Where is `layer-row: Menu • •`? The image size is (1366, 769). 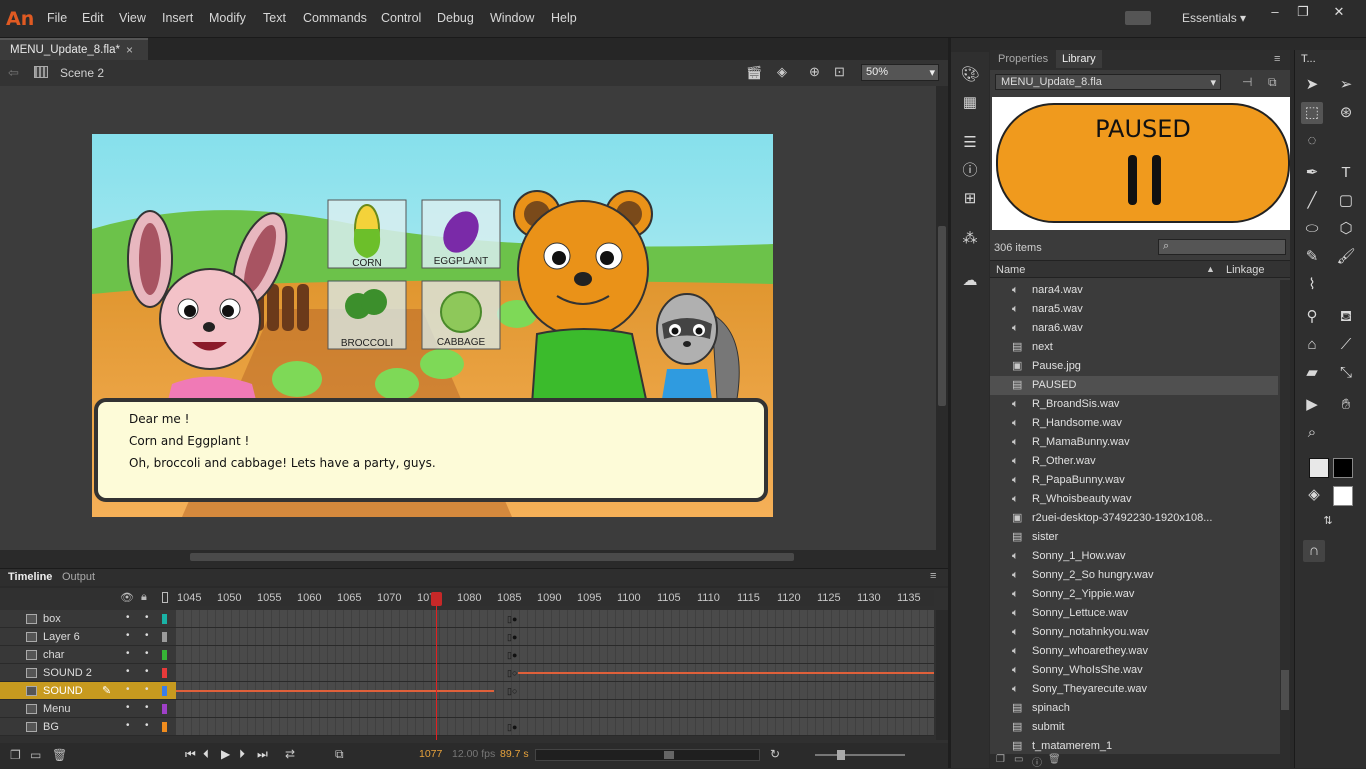
layer-row: Menu • • is located at coordinates (88, 709).